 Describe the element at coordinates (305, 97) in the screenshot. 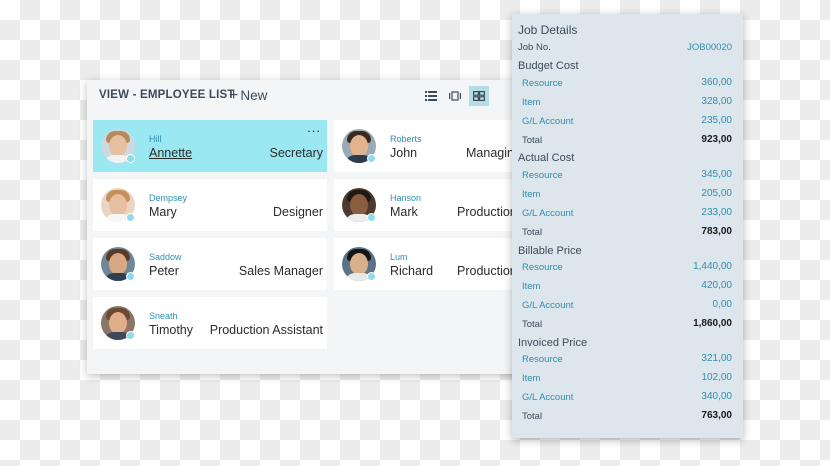

I see `list-header: VIEW - EMPLOYEE LIST + New` at that location.